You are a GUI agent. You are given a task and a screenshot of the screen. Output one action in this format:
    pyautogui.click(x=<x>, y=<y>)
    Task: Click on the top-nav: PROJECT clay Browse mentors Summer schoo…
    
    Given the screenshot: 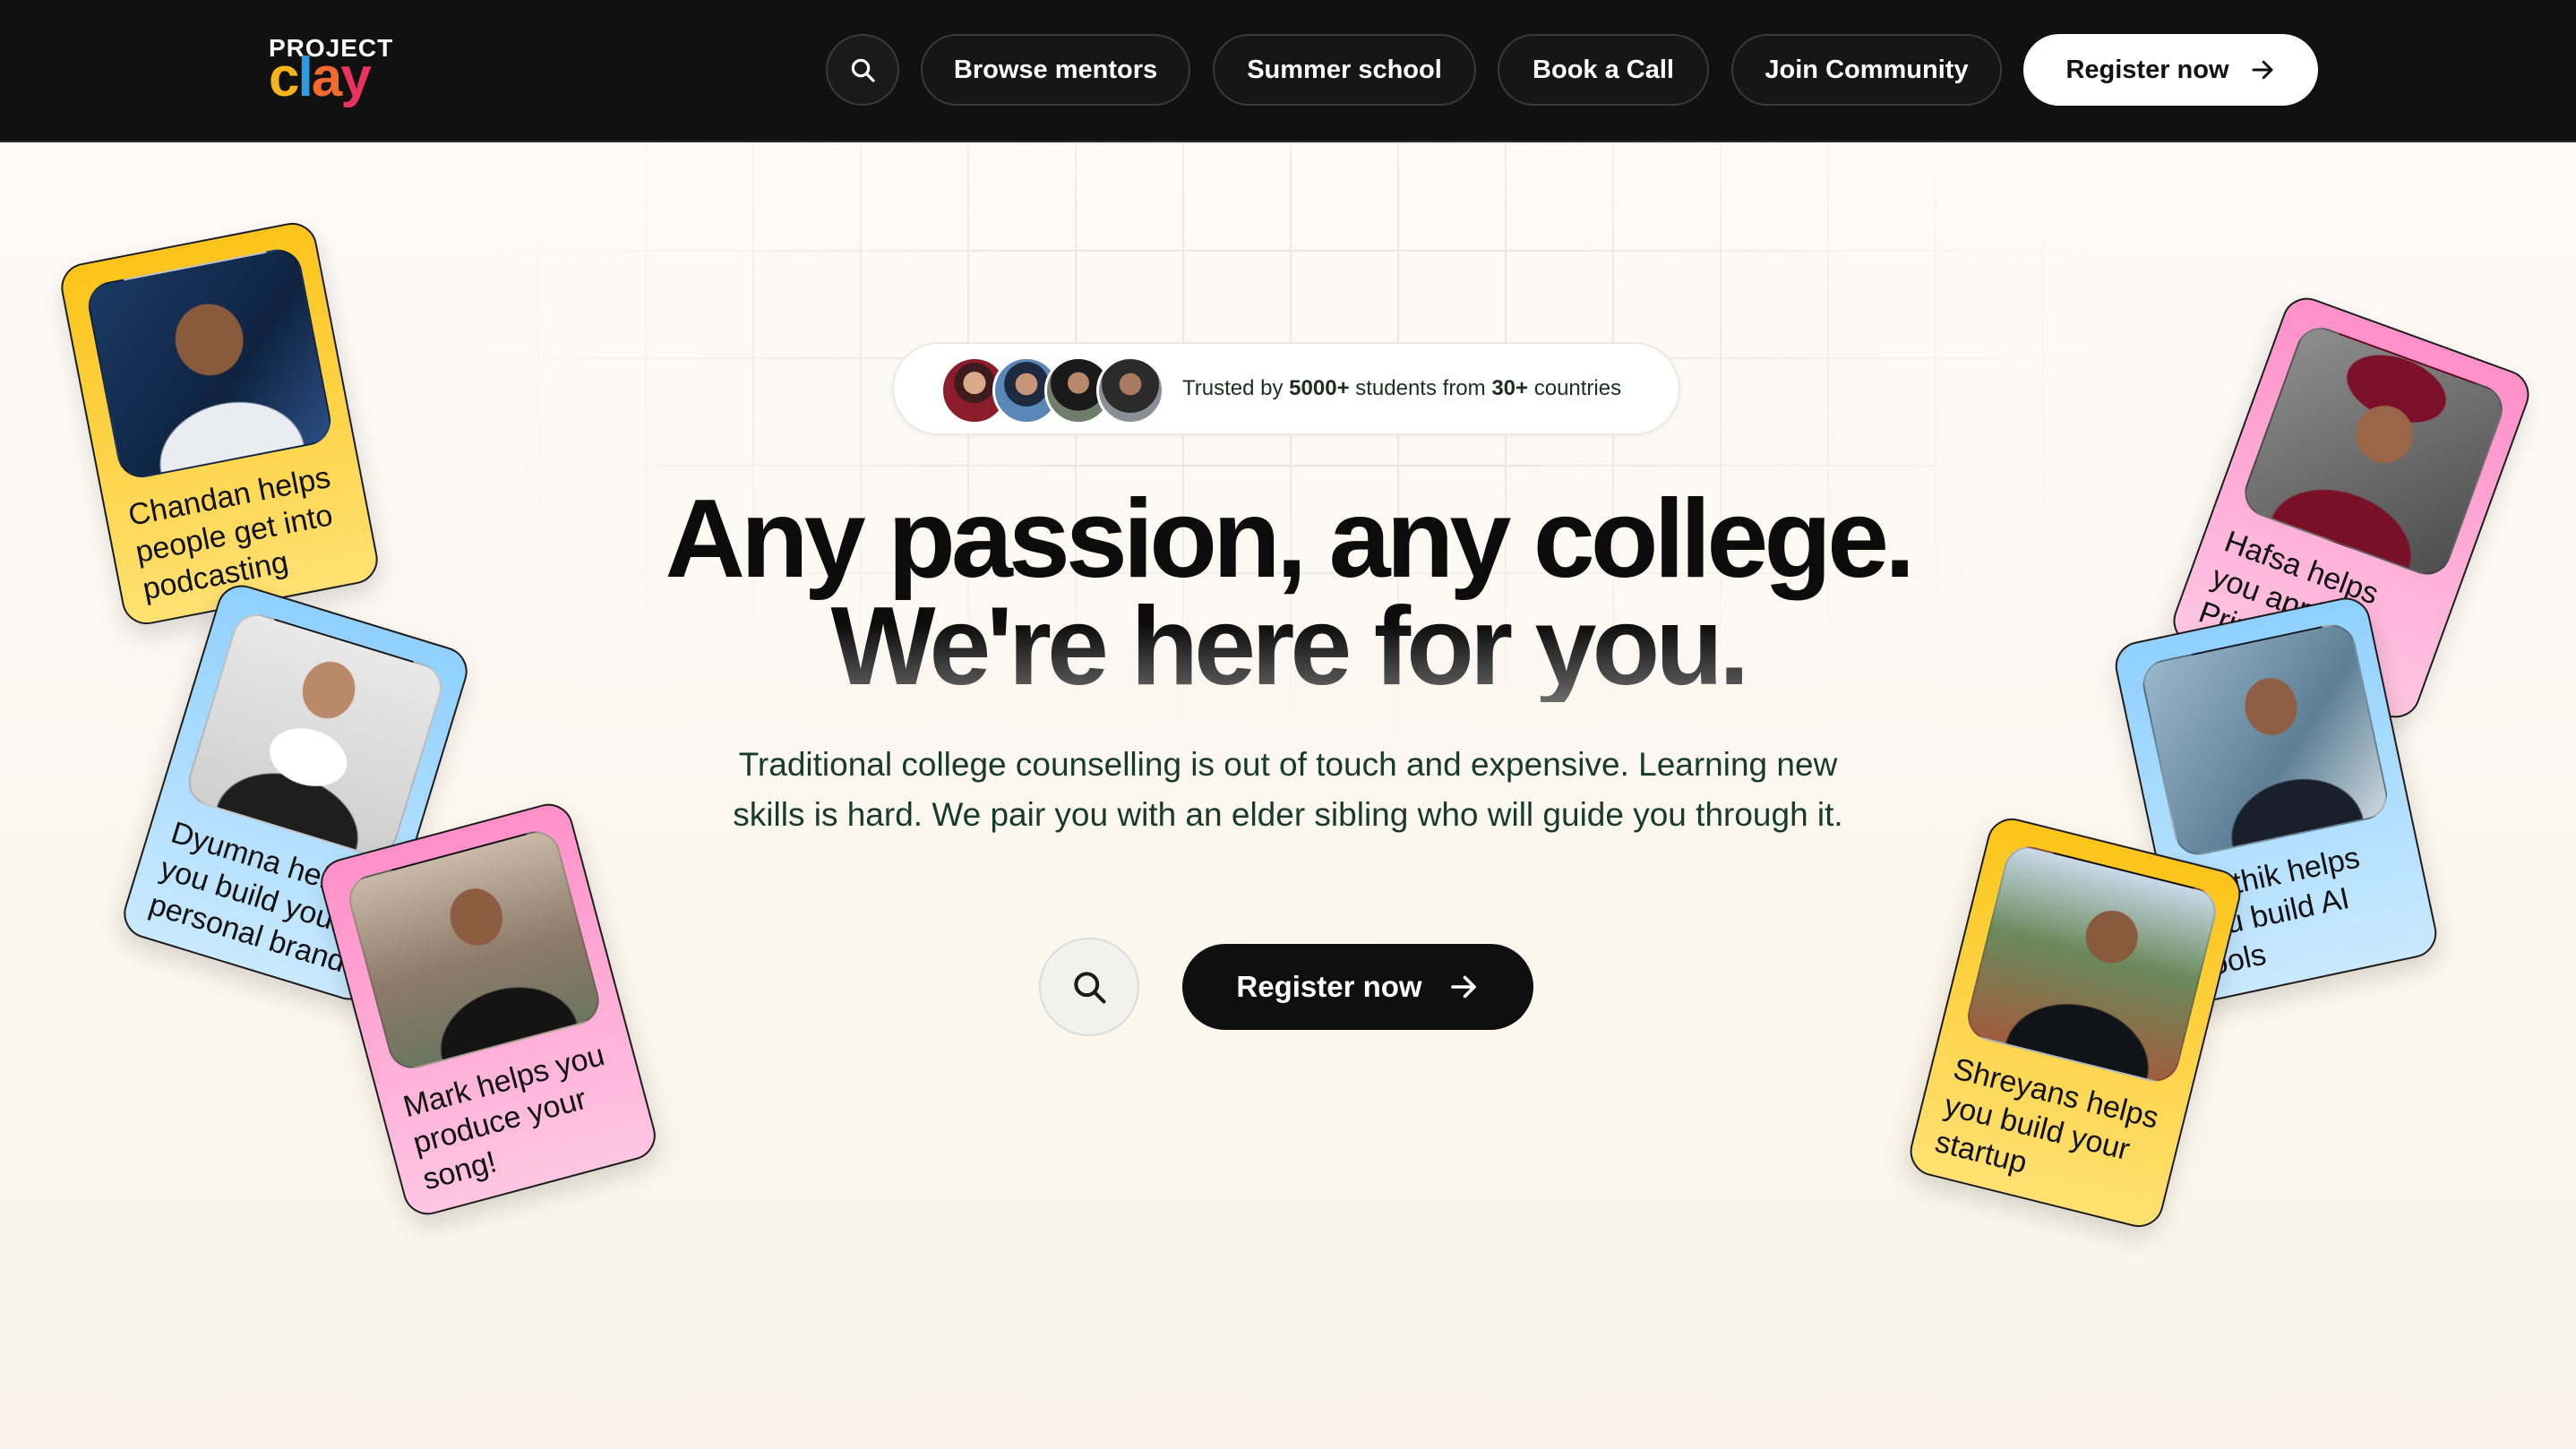 What is the action you would take?
    pyautogui.click(x=1288, y=71)
    